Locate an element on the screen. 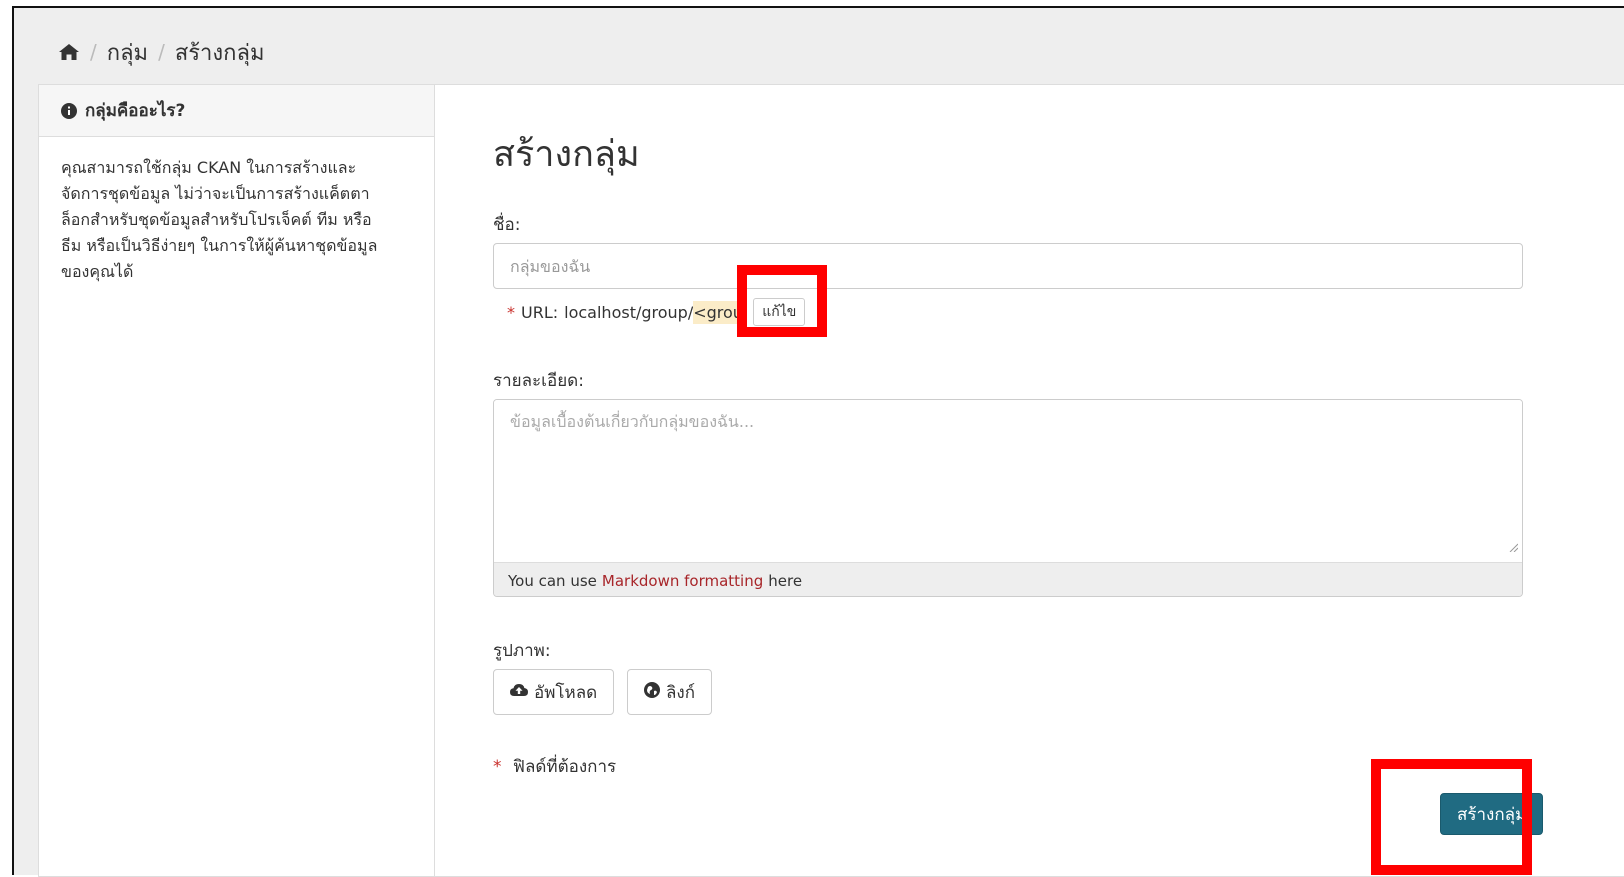  required-fields-note: * ฟิลด์ที่ต้องการ is located at coordinates (554, 766).